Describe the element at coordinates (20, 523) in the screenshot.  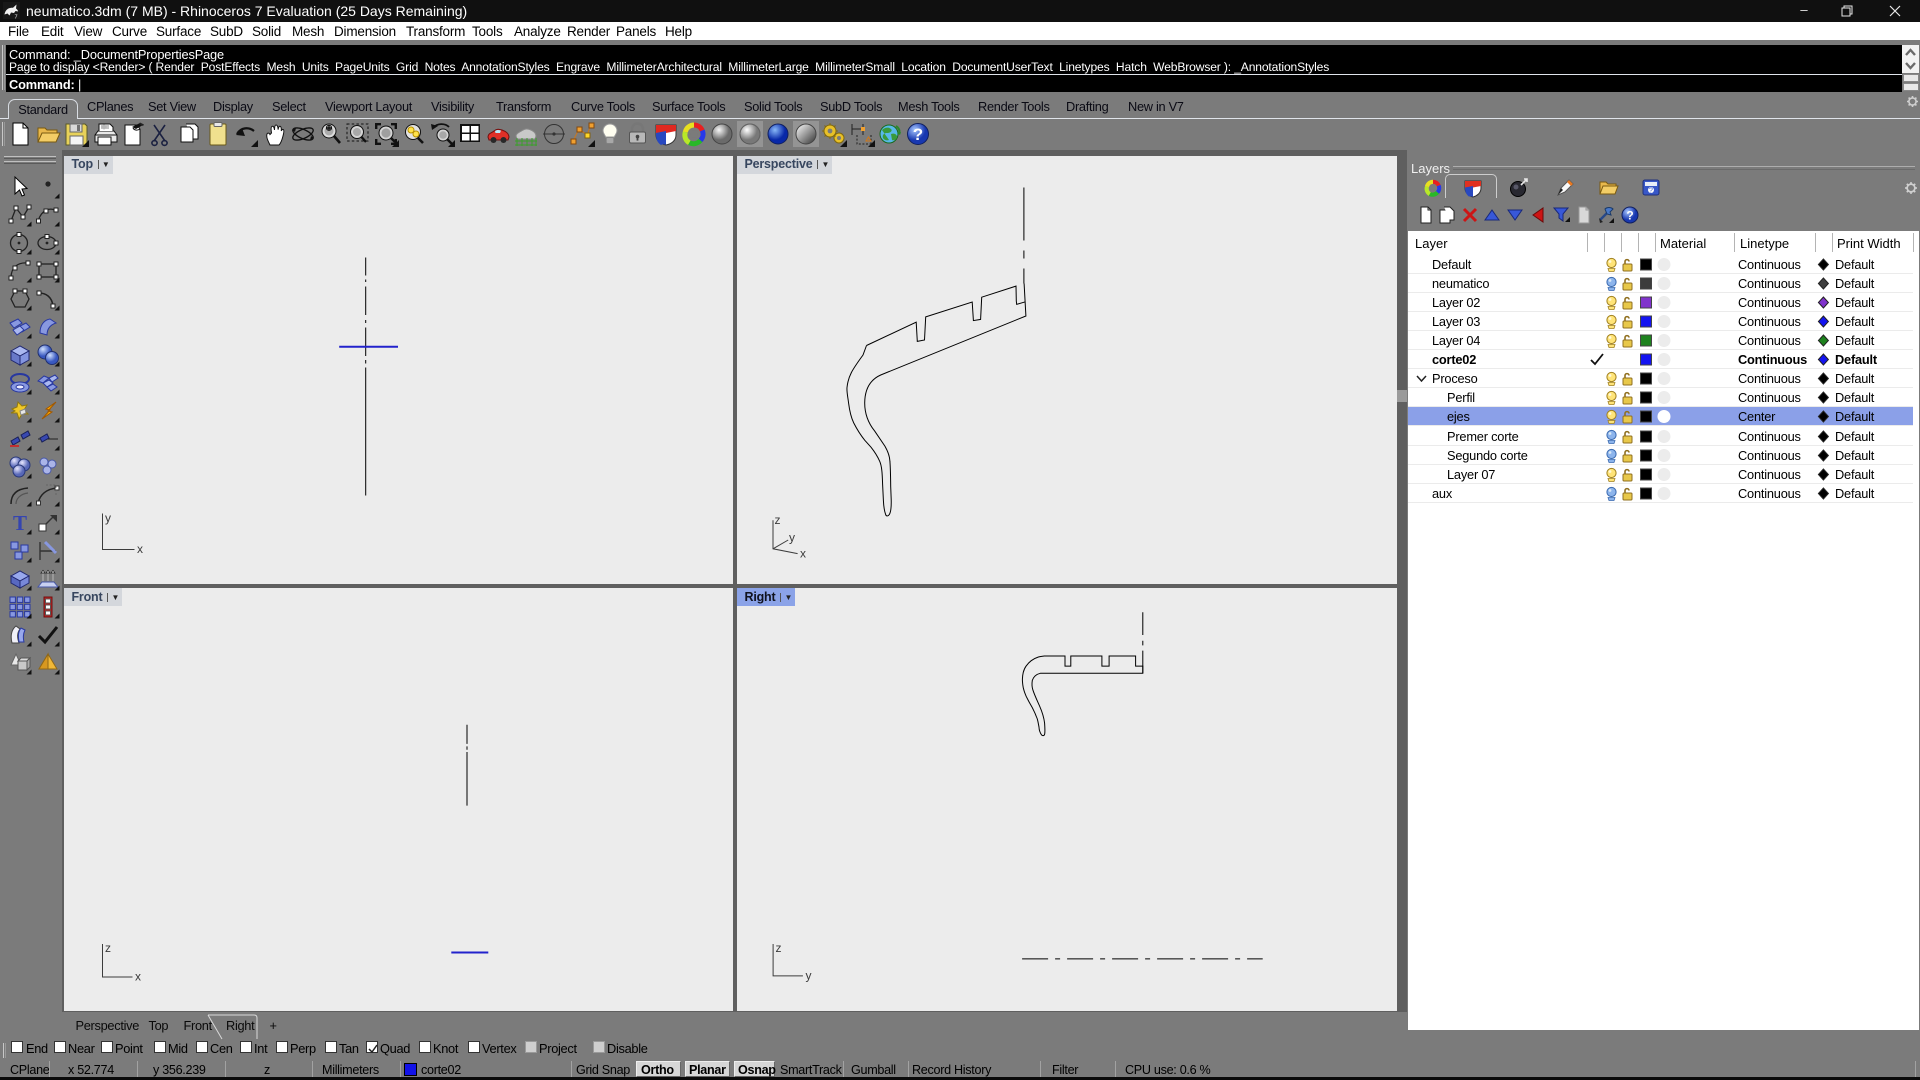
I see `svg-text: T` at that location.